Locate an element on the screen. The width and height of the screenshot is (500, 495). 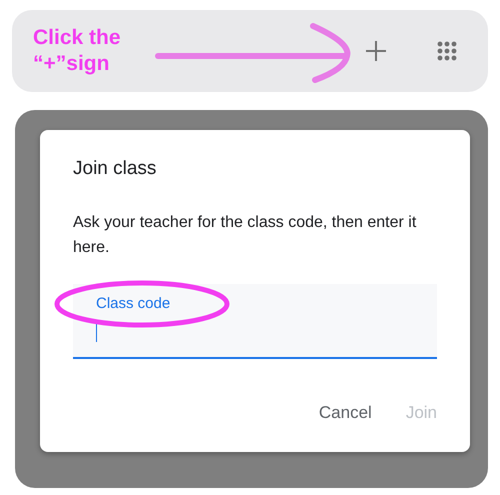
dialog-title: Join class is located at coordinates (115, 169).